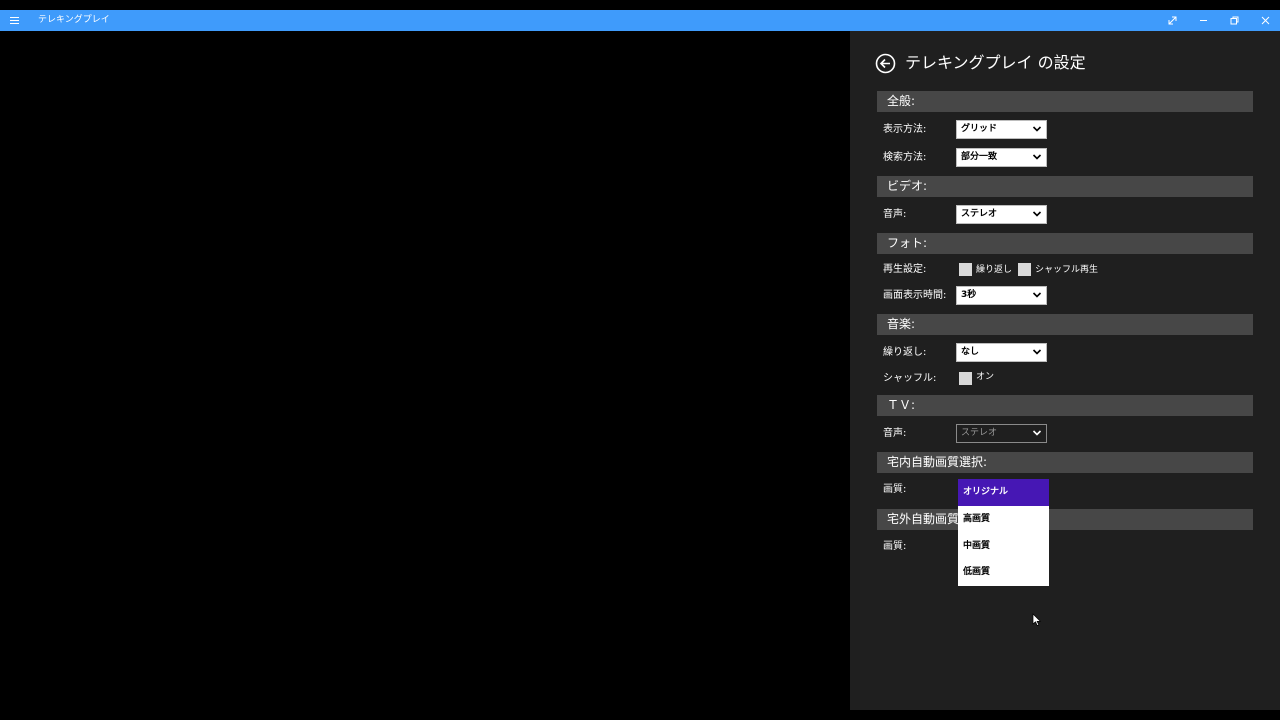  Describe the element at coordinates (905, 352) in the screenshot. I see `music-repeat-label: 繰り返し:` at that location.